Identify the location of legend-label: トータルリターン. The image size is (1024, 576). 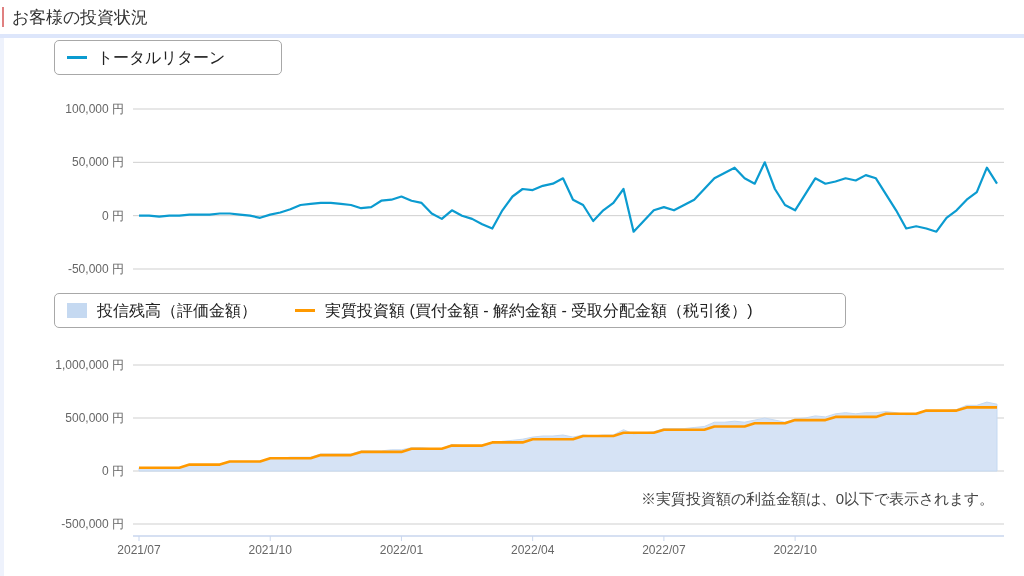
(161, 57).